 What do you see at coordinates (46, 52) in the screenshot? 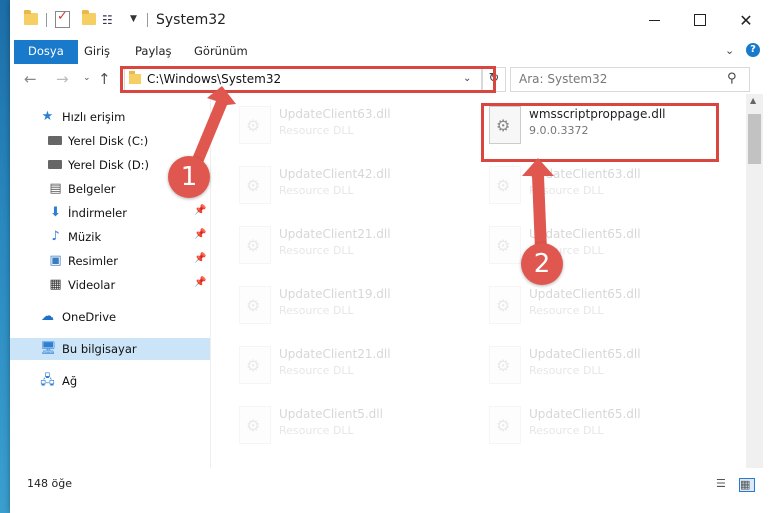
I see `tab-file: Dosya` at bounding box center [46, 52].